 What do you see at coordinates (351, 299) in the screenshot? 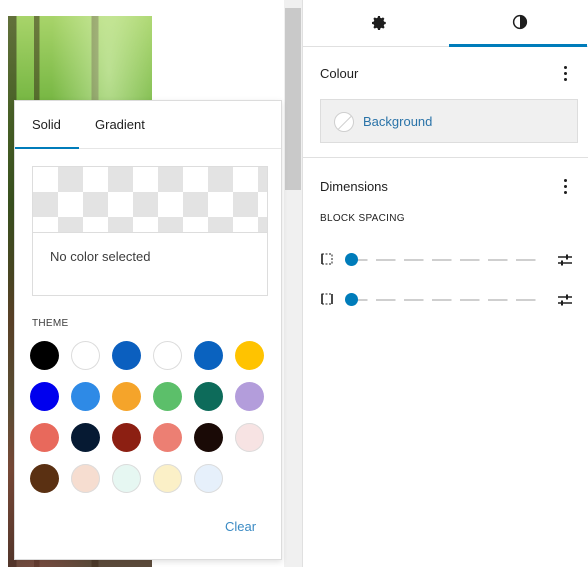
I see `horizontal-spacing-slider-thumb` at bounding box center [351, 299].